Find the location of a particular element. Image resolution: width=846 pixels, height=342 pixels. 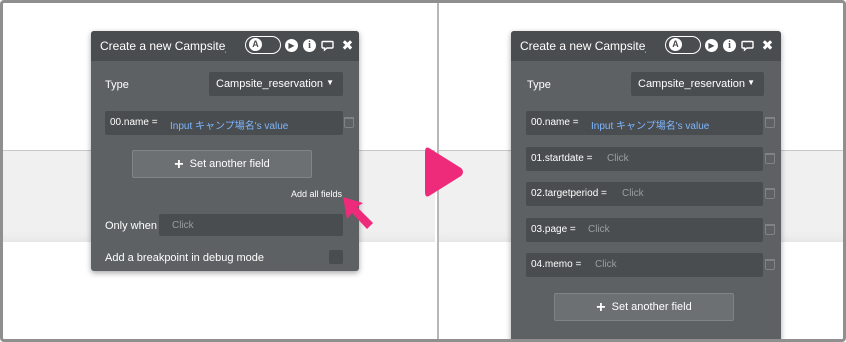

field-row-targetperiod: 02.targetperiod = Click is located at coordinates (644, 194).